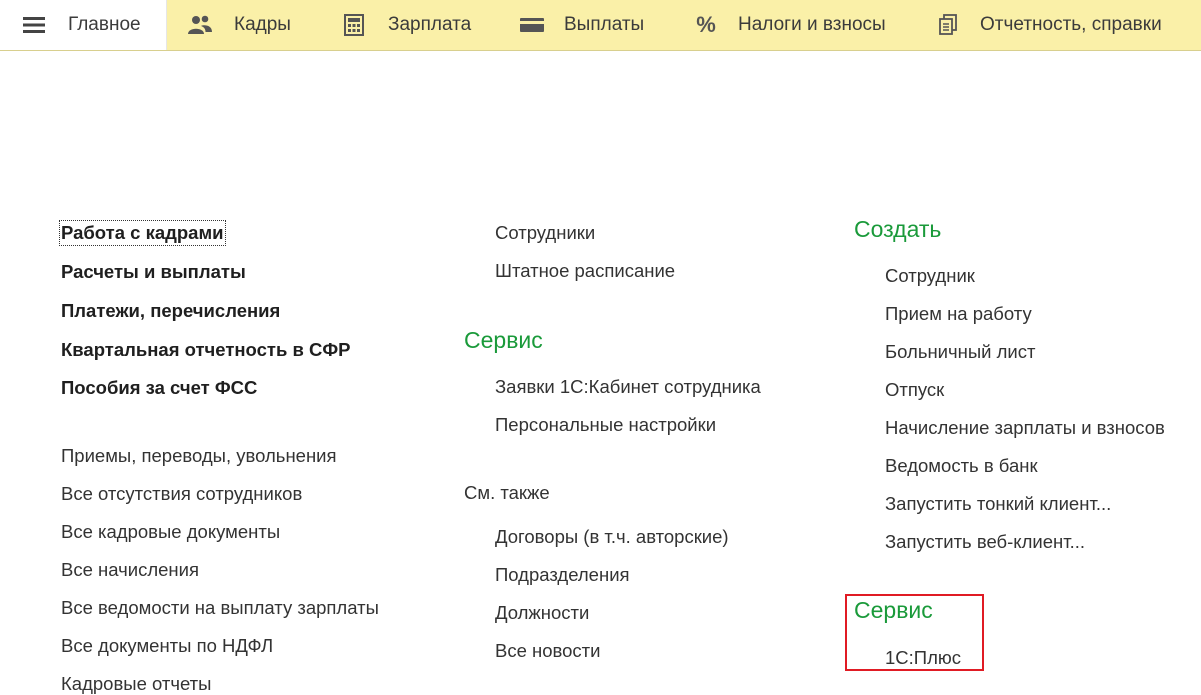  Describe the element at coordinates (545, 233) in the screenshot. I see `link-employees: Сотрудники` at that location.